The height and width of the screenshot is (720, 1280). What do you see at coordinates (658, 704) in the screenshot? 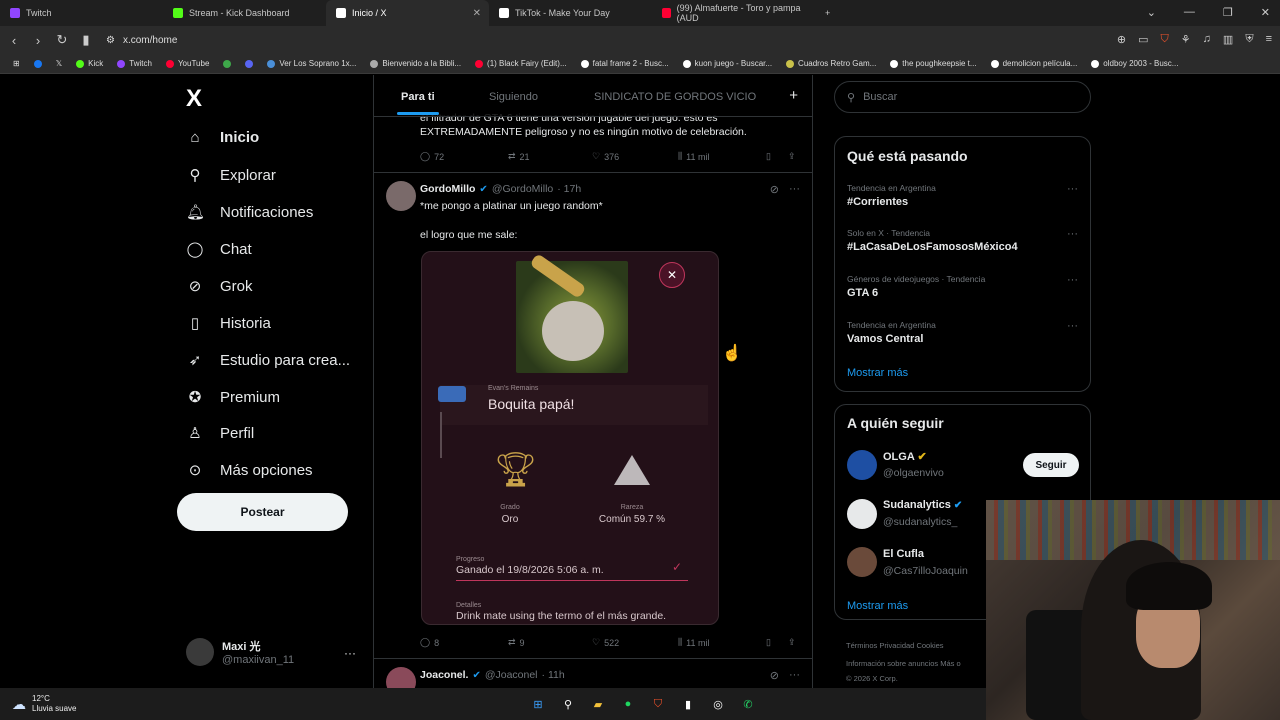
I see `brave-icon: ⛉` at bounding box center [658, 704].